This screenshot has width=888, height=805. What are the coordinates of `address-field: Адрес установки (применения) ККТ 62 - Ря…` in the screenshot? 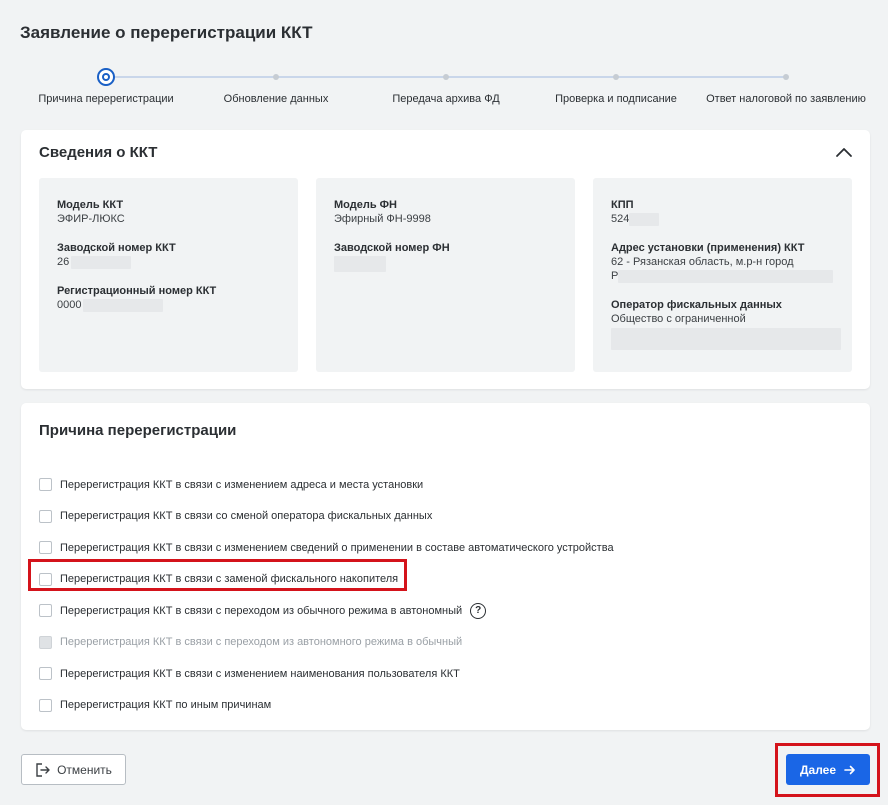 It's located at (722, 262).